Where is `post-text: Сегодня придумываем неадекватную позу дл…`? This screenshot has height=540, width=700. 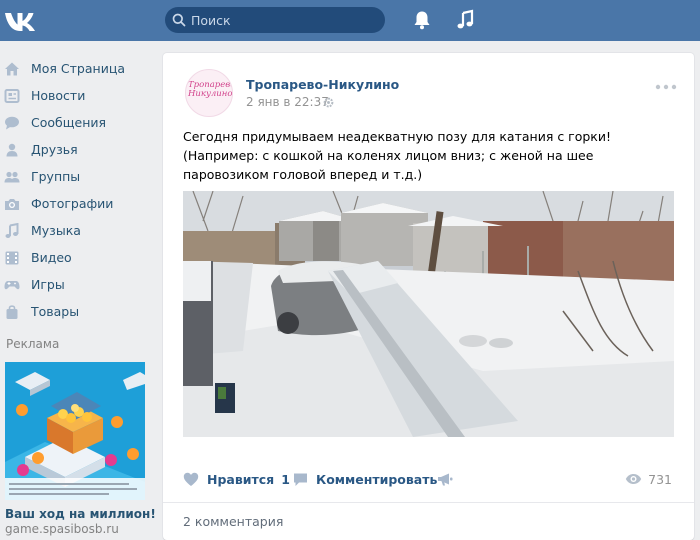 post-text: Сегодня придумываем неадекватную позу дл… is located at coordinates (397, 155).